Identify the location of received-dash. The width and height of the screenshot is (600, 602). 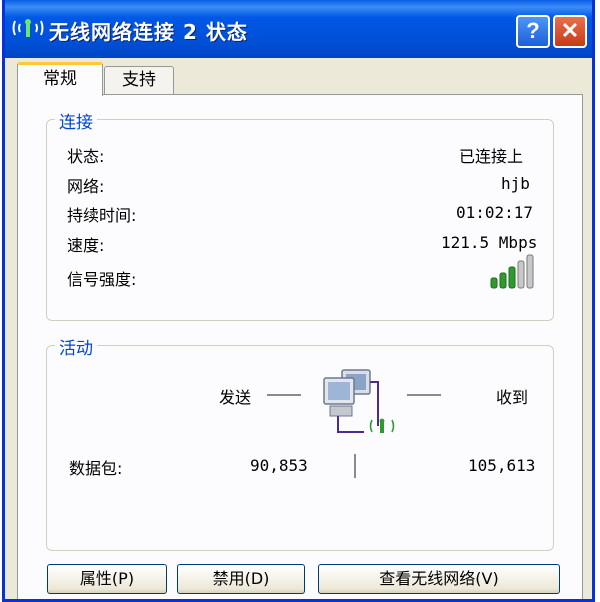
(424, 395).